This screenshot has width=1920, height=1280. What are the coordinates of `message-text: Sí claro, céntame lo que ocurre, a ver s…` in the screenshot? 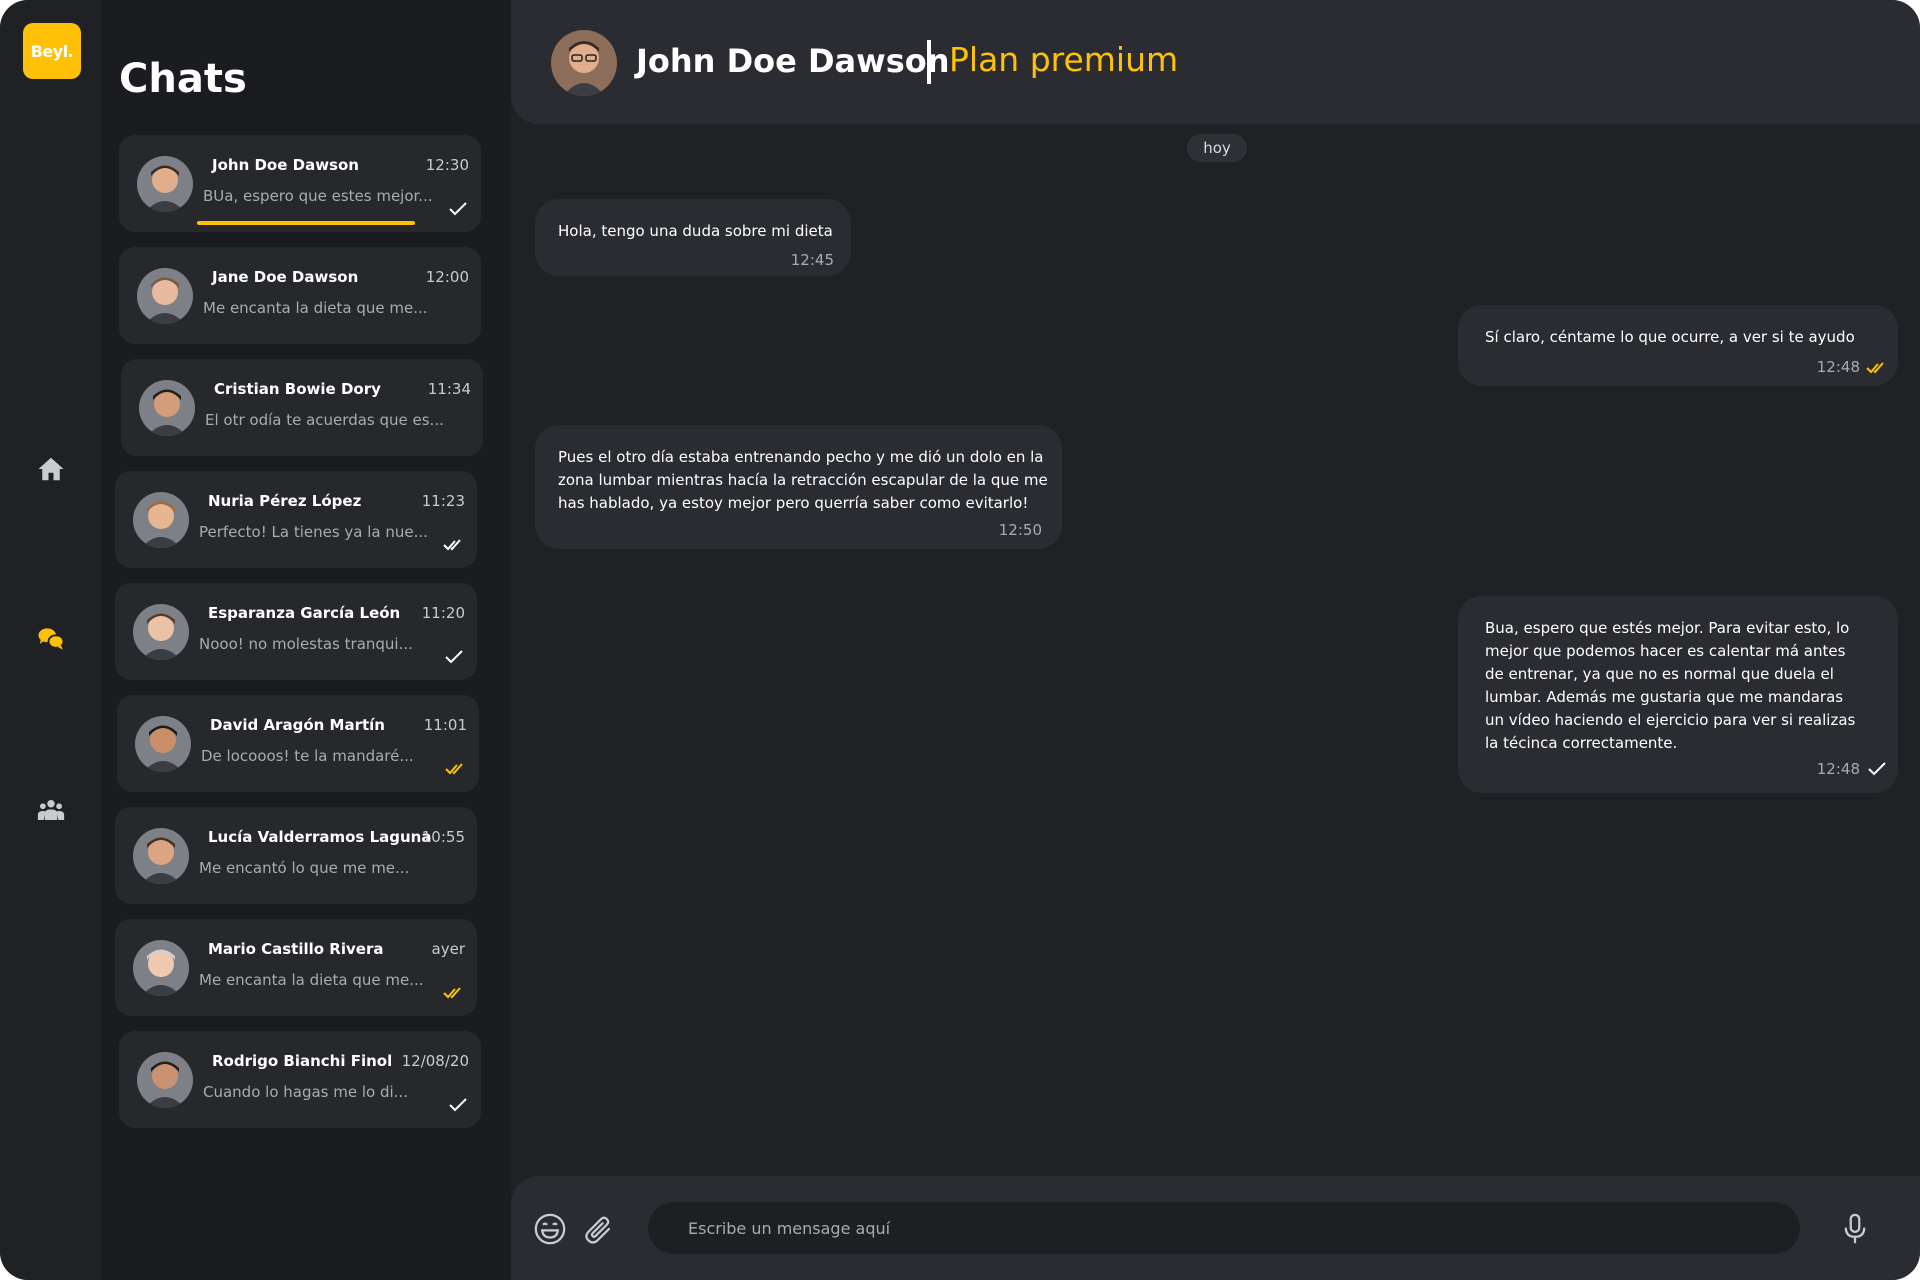 It's located at (1670, 337).